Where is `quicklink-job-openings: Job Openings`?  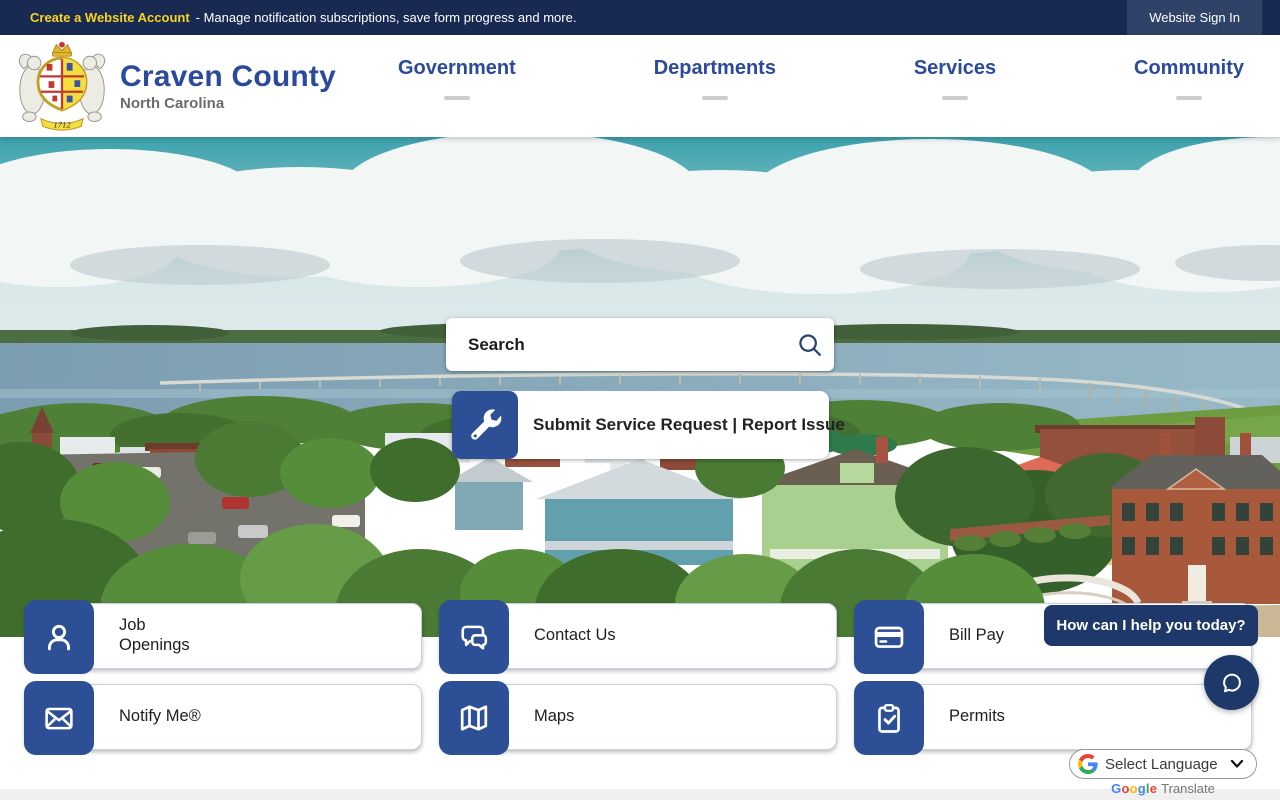
quicklink-job-openings: Job Openings is located at coordinates (223, 637).